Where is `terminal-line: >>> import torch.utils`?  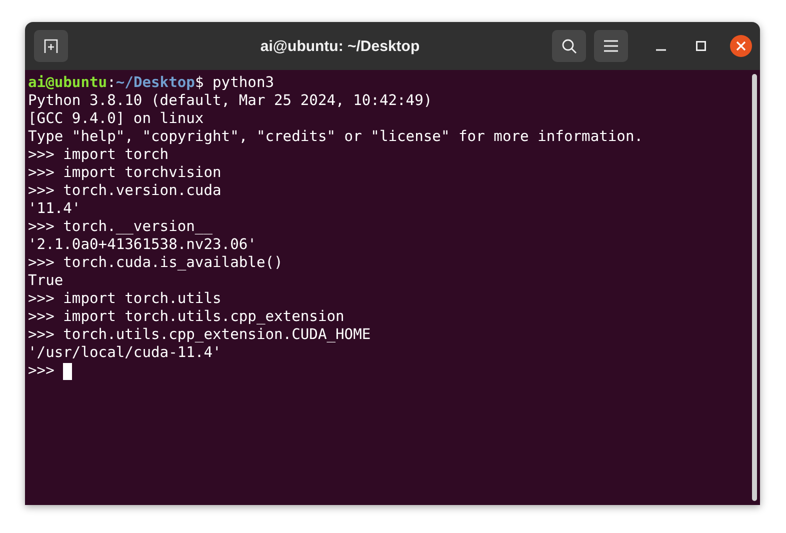 terminal-line: >>> import torch.utils is located at coordinates (125, 299).